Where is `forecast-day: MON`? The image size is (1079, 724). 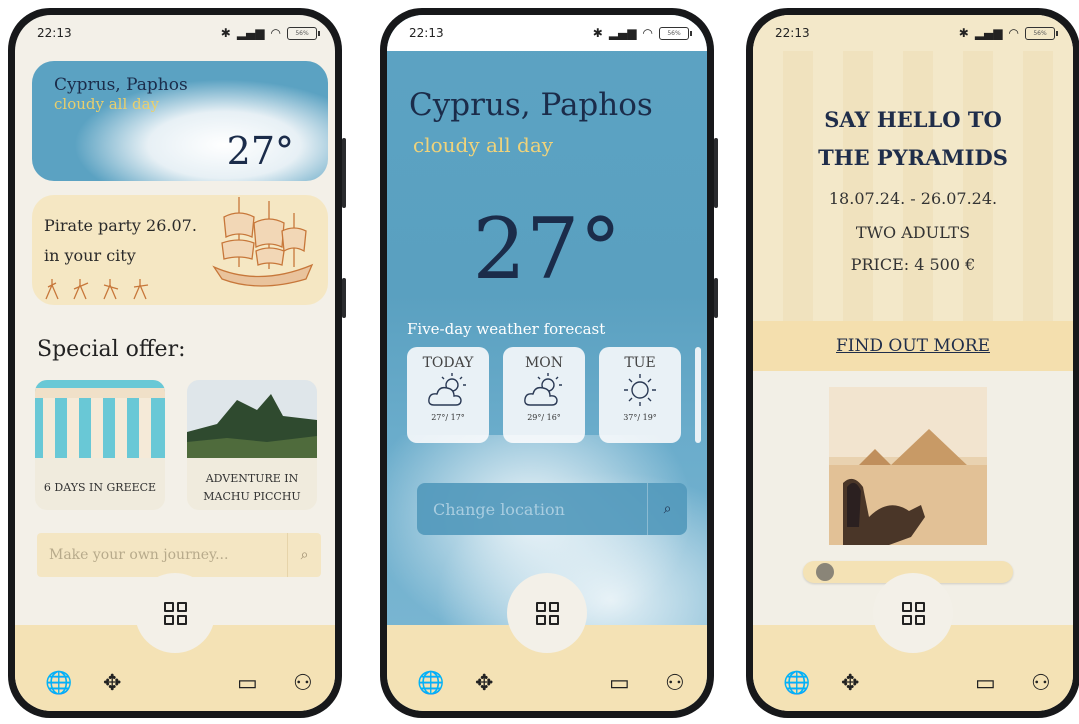 forecast-day: MON is located at coordinates (544, 363).